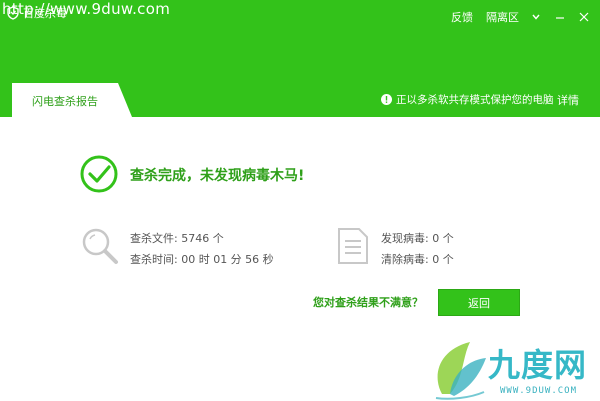 The width and height of the screenshot is (600, 401). What do you see at coordinates (177, 238) in the screenshot?
I see `files-scanned: 查杀文件: 5746 个` at bounding box center [177, 238].